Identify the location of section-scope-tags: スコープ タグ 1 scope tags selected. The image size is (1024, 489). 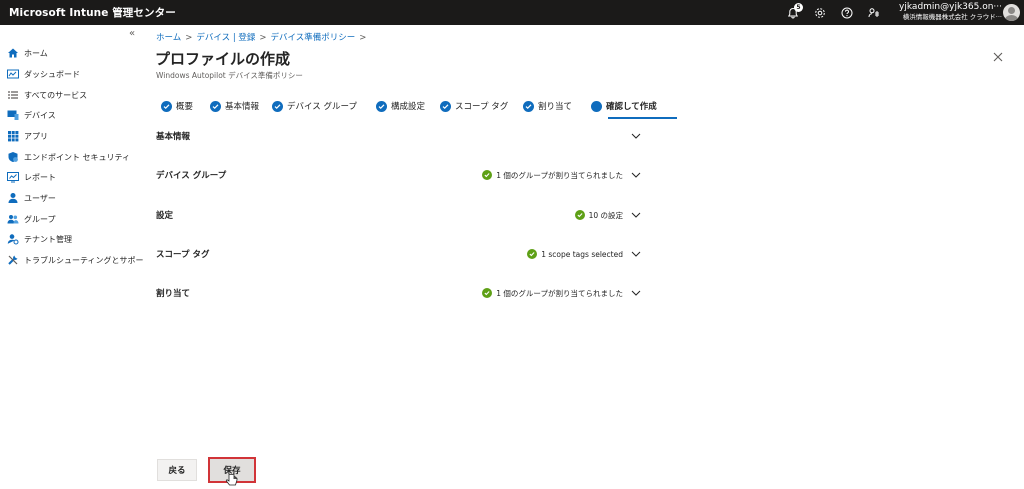
(398, 254).